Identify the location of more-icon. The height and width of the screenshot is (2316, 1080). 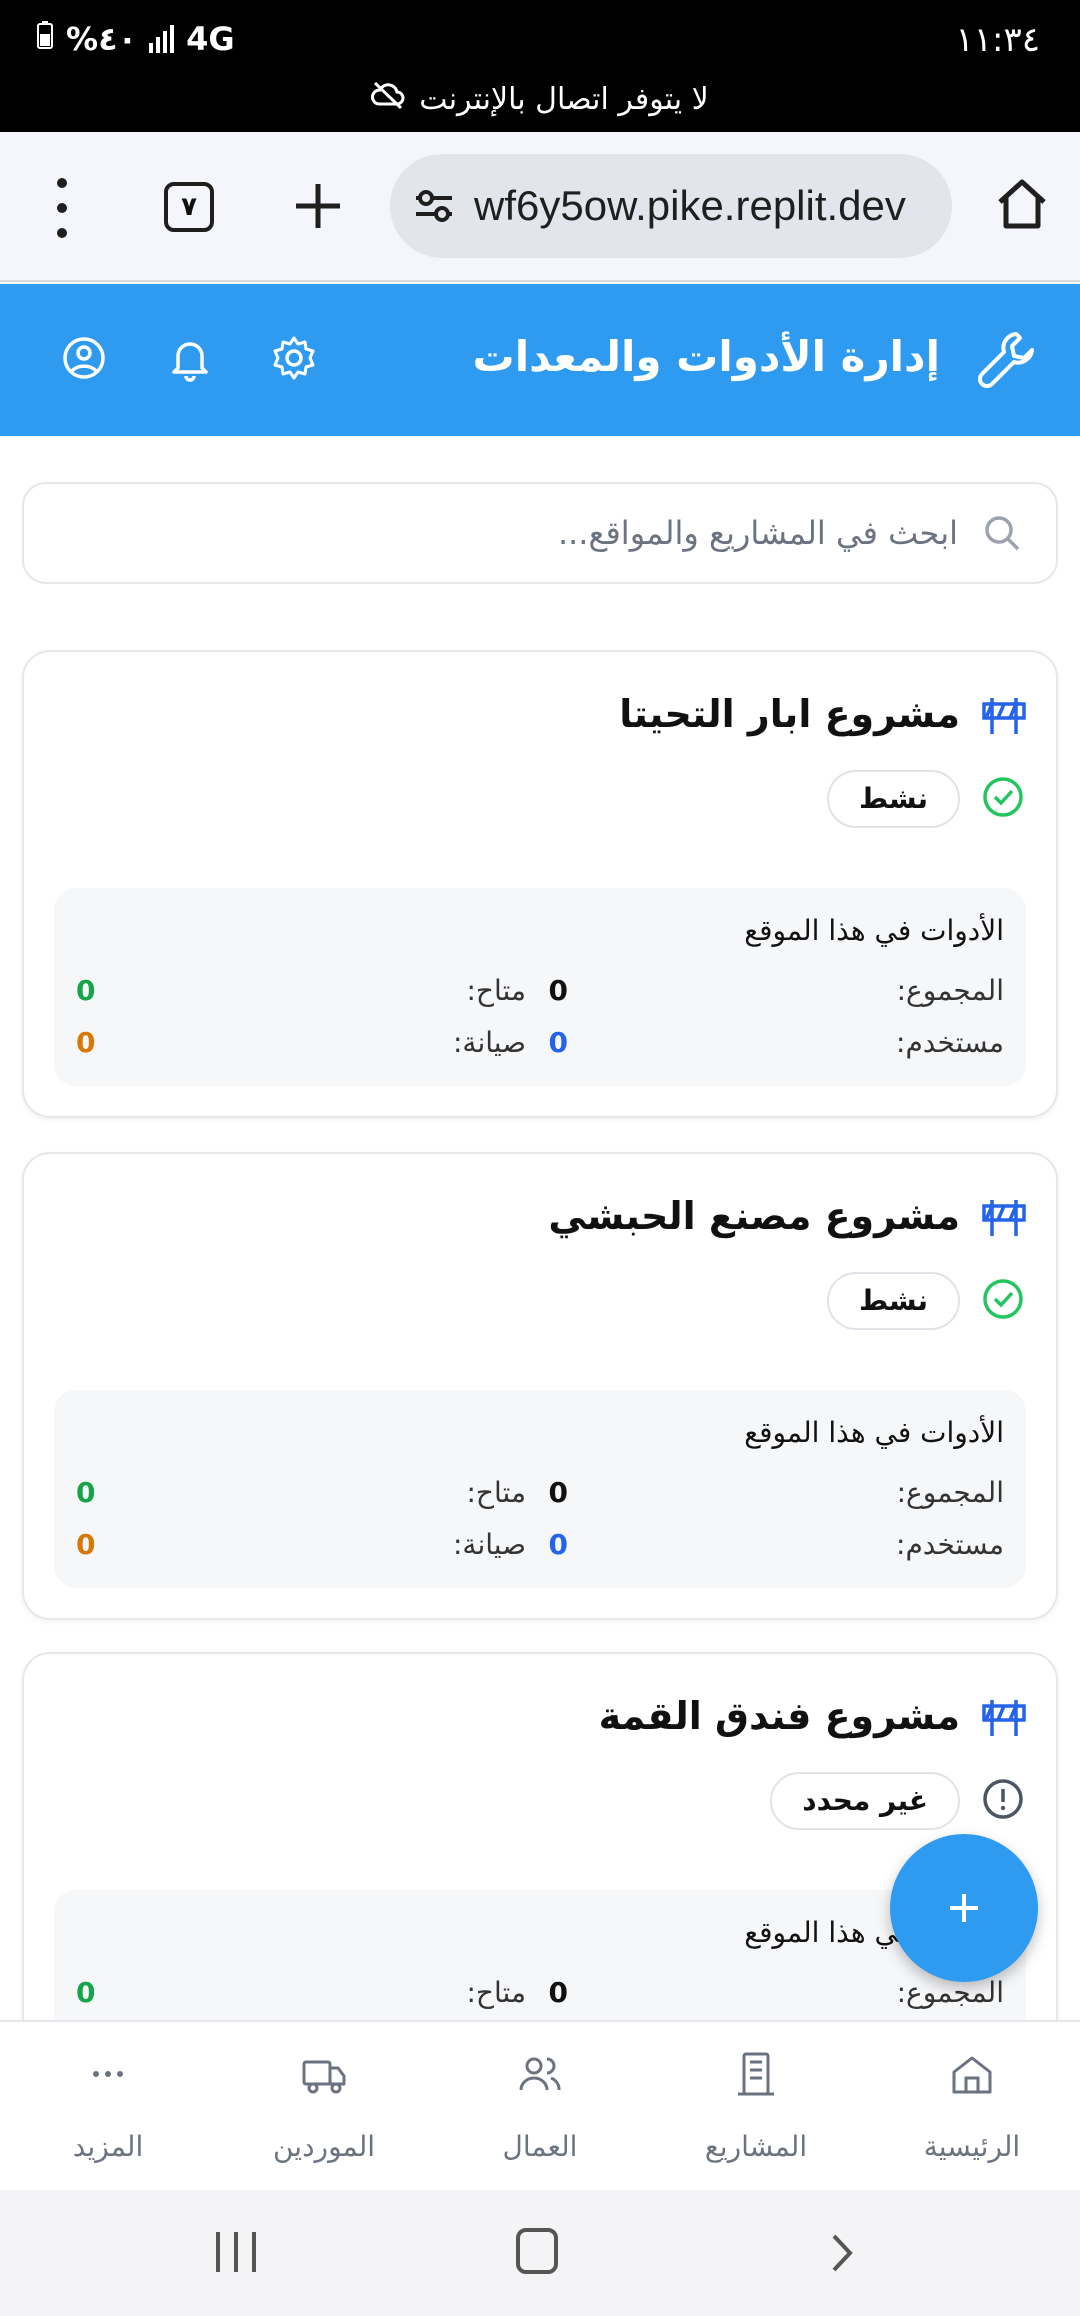
(108, 2074).